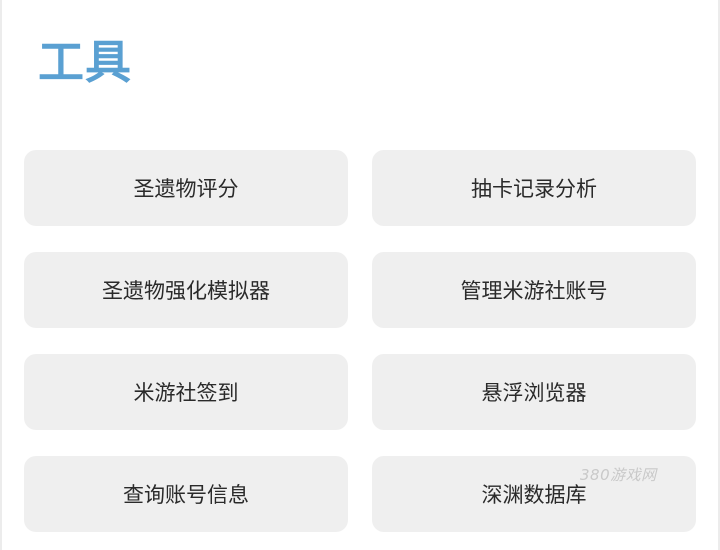 This screenshot has height=550, width=720. What do you see at coordinates (186, 392) in the screenshot?
I see `miyoushe-check-in-button: 米游社签到` at bounding box center [186, 392].